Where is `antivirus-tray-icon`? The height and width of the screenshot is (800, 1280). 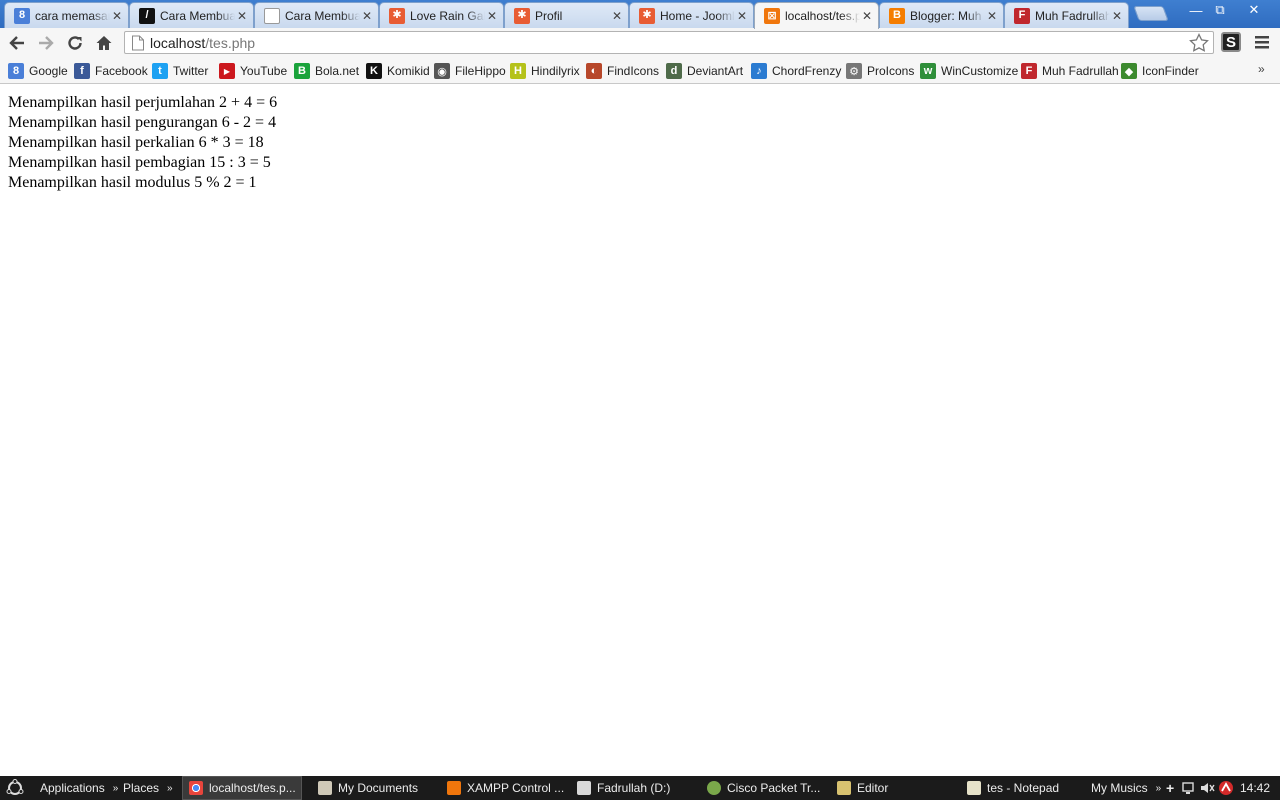 antivirus-tray-icon is located at coordinates (1226, 788).